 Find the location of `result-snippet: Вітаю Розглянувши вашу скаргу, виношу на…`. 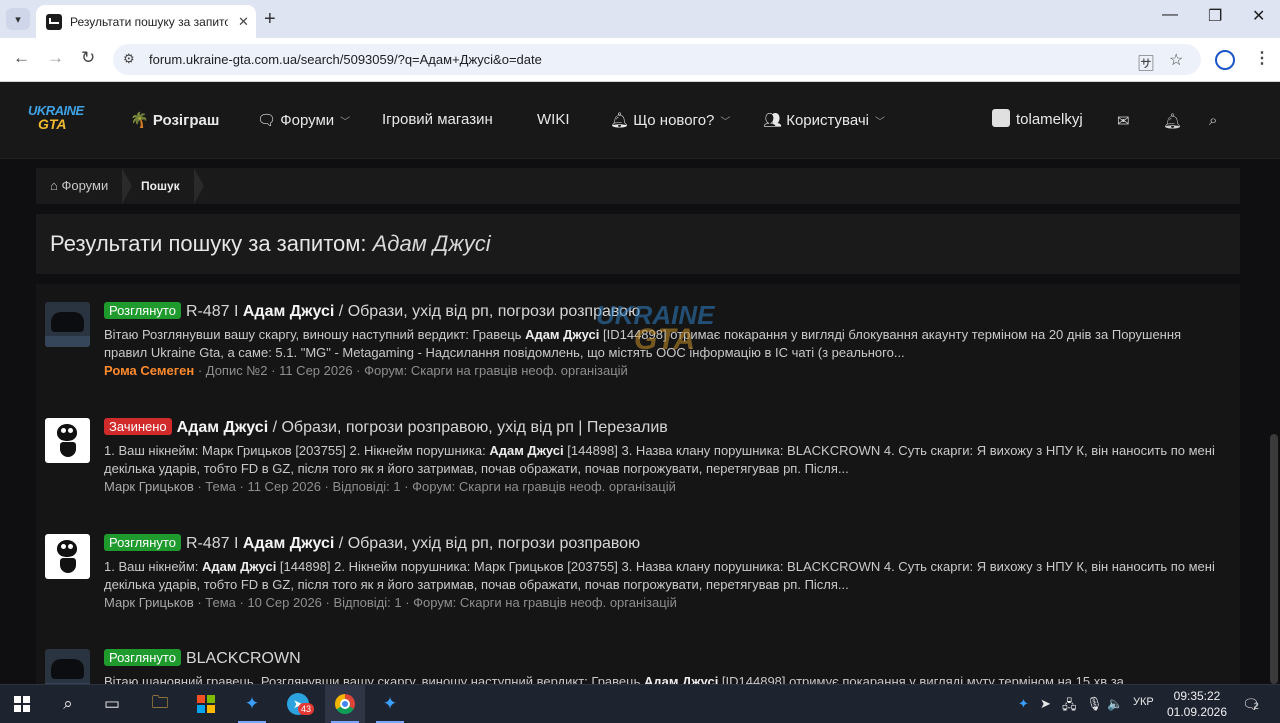

result-snippet: Вітаю Розглянувши вашу скаргу, виношу на… is located at coordinates (643, 343).